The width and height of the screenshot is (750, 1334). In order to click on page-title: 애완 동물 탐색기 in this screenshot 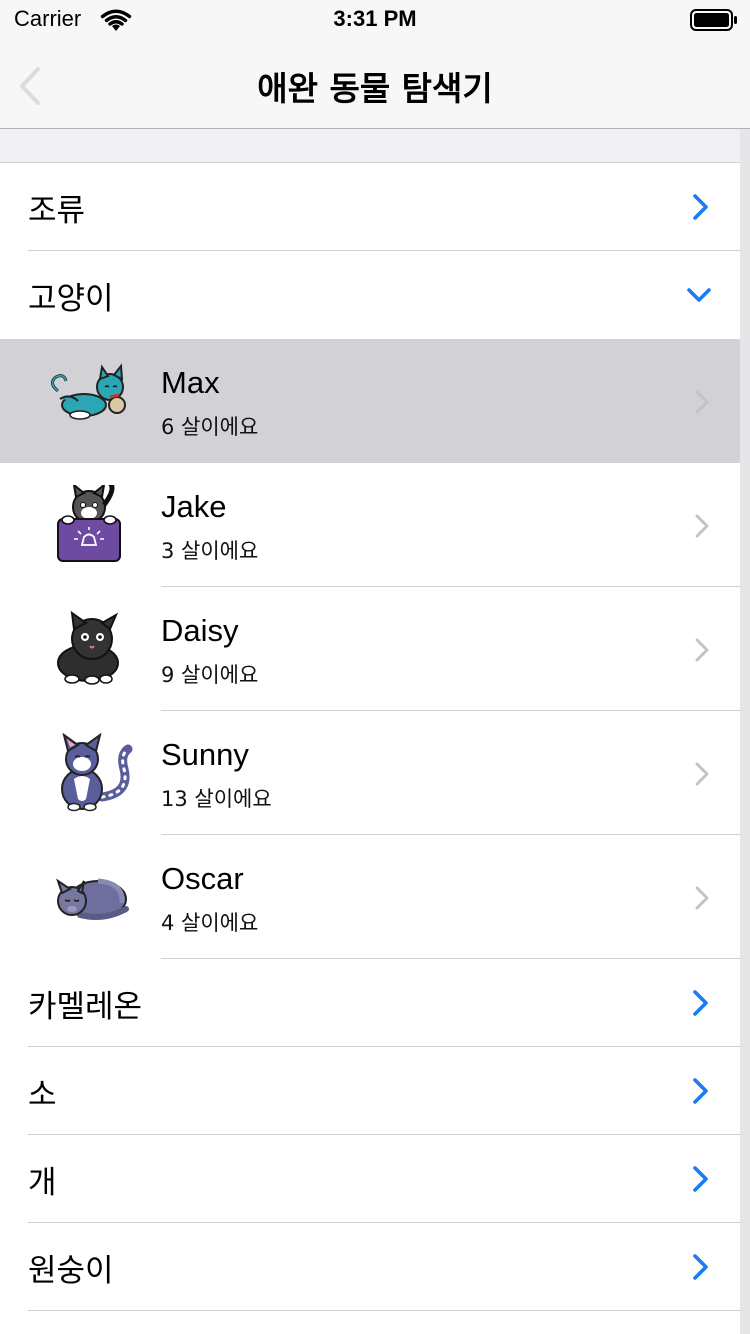, I will do `click(375, 88)`.